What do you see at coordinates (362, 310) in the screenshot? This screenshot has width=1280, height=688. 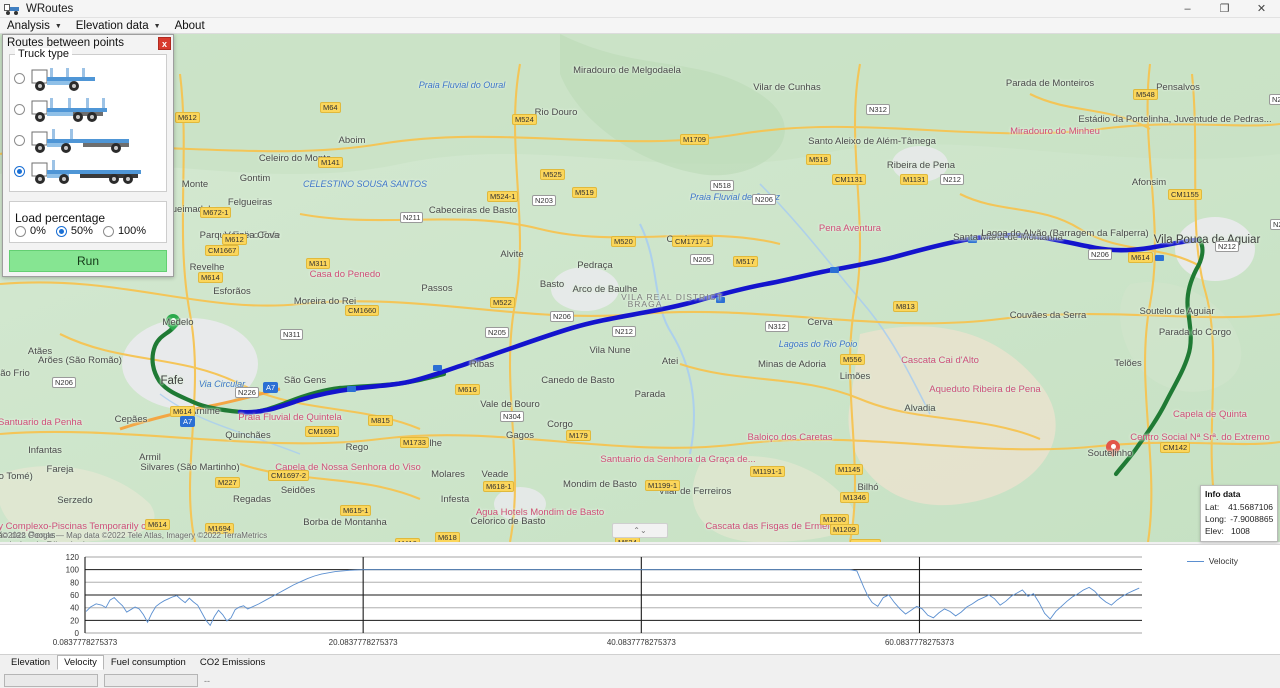 I see `road-shield: CM1660` at bounding box center [362, 310].